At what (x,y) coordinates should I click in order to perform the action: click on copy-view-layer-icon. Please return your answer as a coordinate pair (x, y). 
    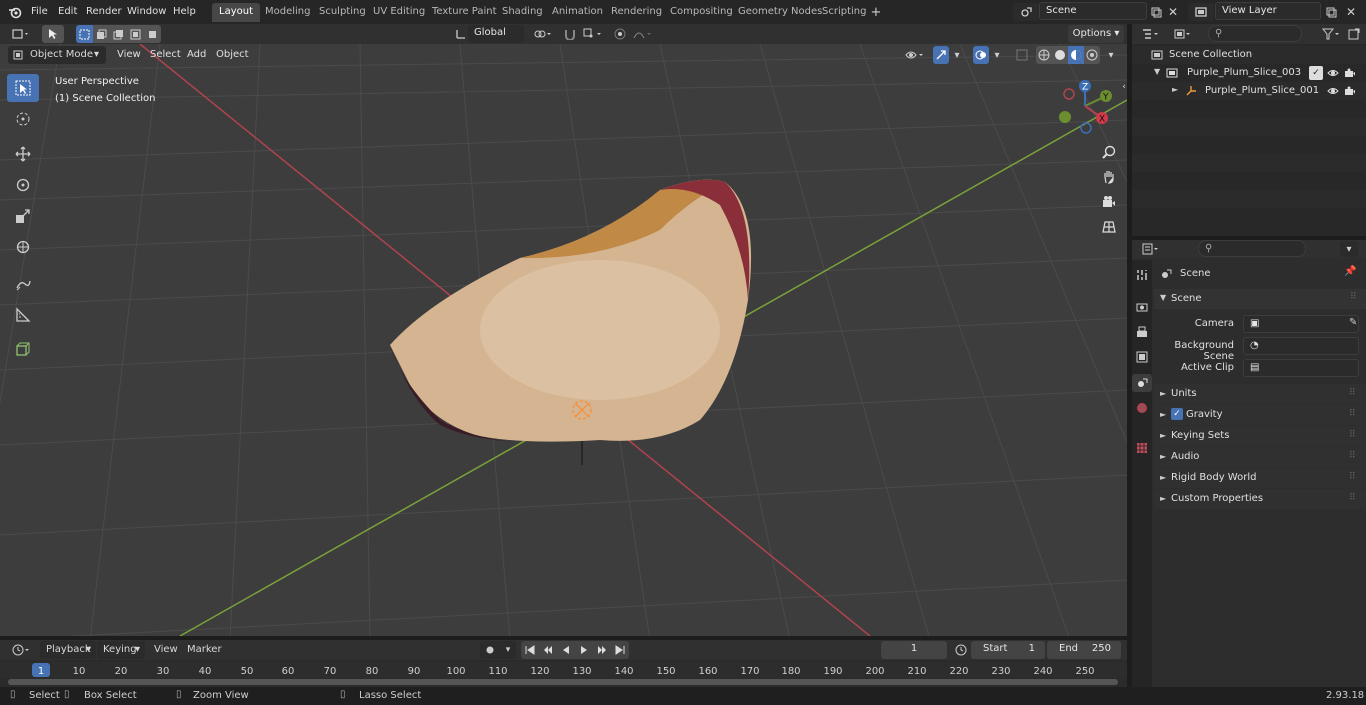
    Looking at the image, I should click on (1331, 12).